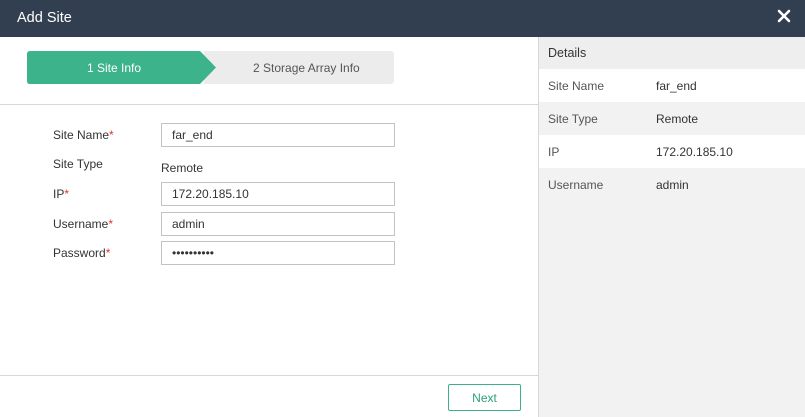  I want to click on ip-input, so click(278, 194).